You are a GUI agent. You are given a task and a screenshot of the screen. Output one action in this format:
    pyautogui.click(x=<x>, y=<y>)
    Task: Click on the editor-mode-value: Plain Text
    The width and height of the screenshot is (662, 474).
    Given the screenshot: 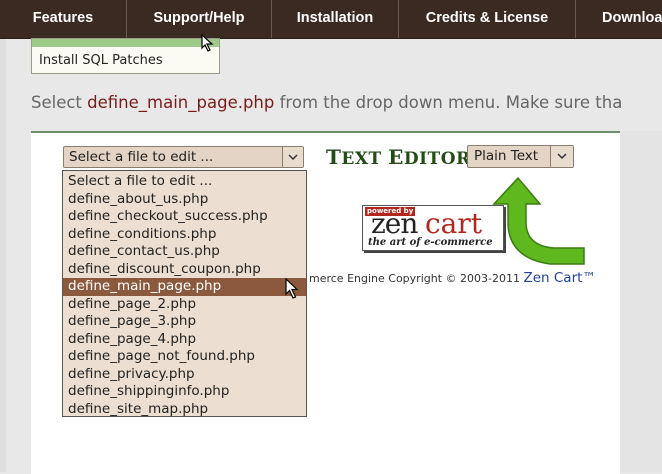 What is the action you would take?
    pyautogui.click(x=506, y=156)
    